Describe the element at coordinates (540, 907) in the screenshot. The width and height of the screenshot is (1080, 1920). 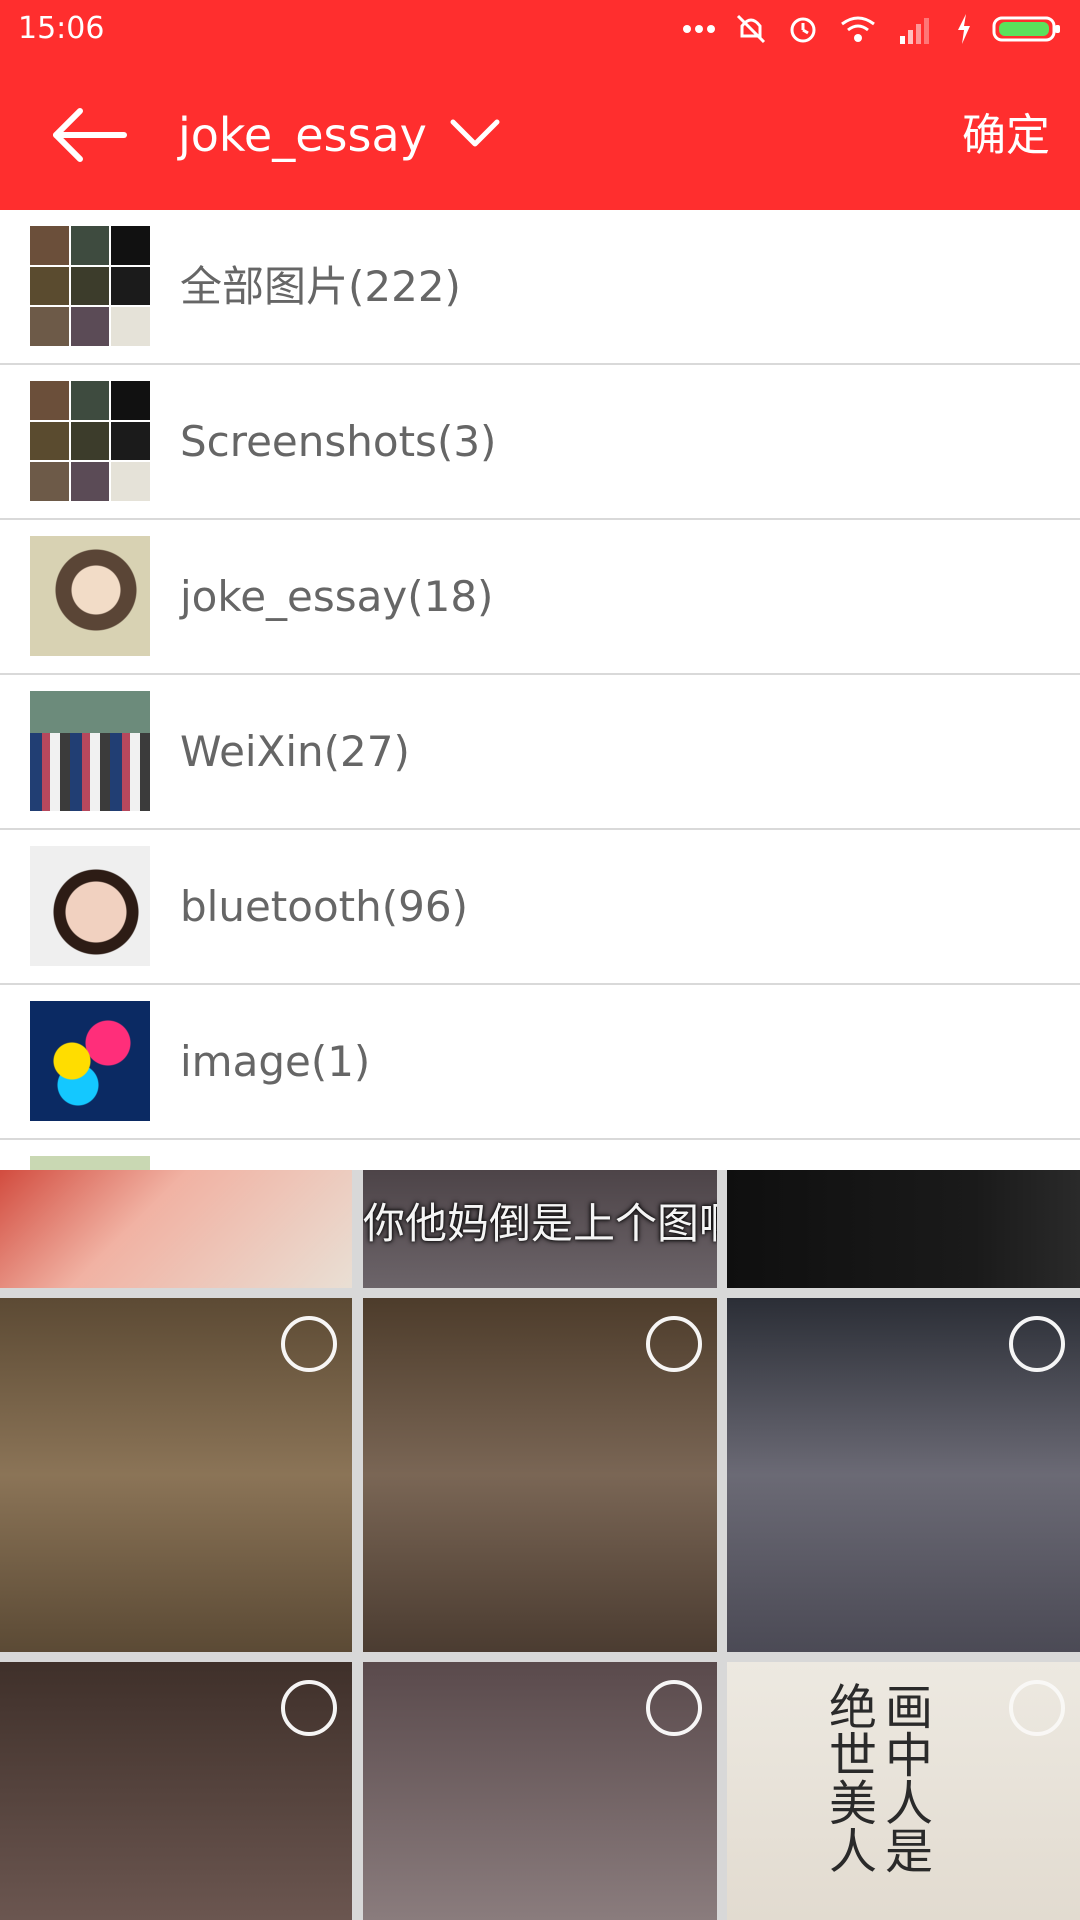
I see `album-item-bluetooth: bluetooth(96)` at that location.